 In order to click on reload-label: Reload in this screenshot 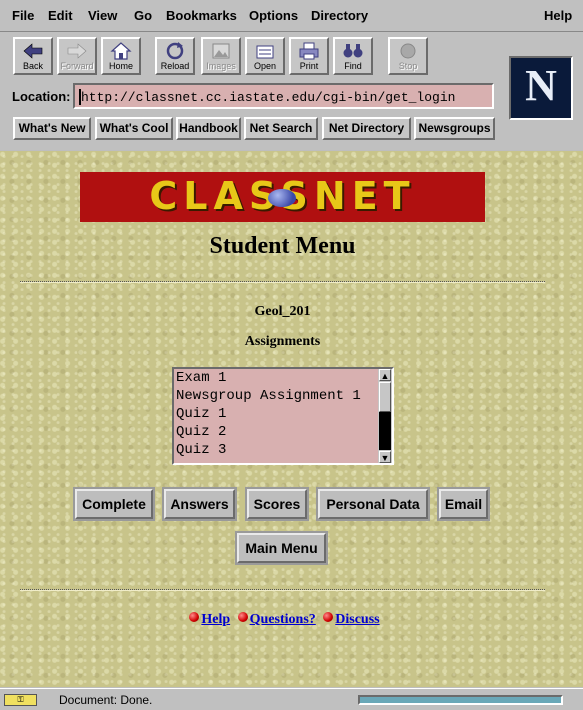, I will do `click(175, 66)`.